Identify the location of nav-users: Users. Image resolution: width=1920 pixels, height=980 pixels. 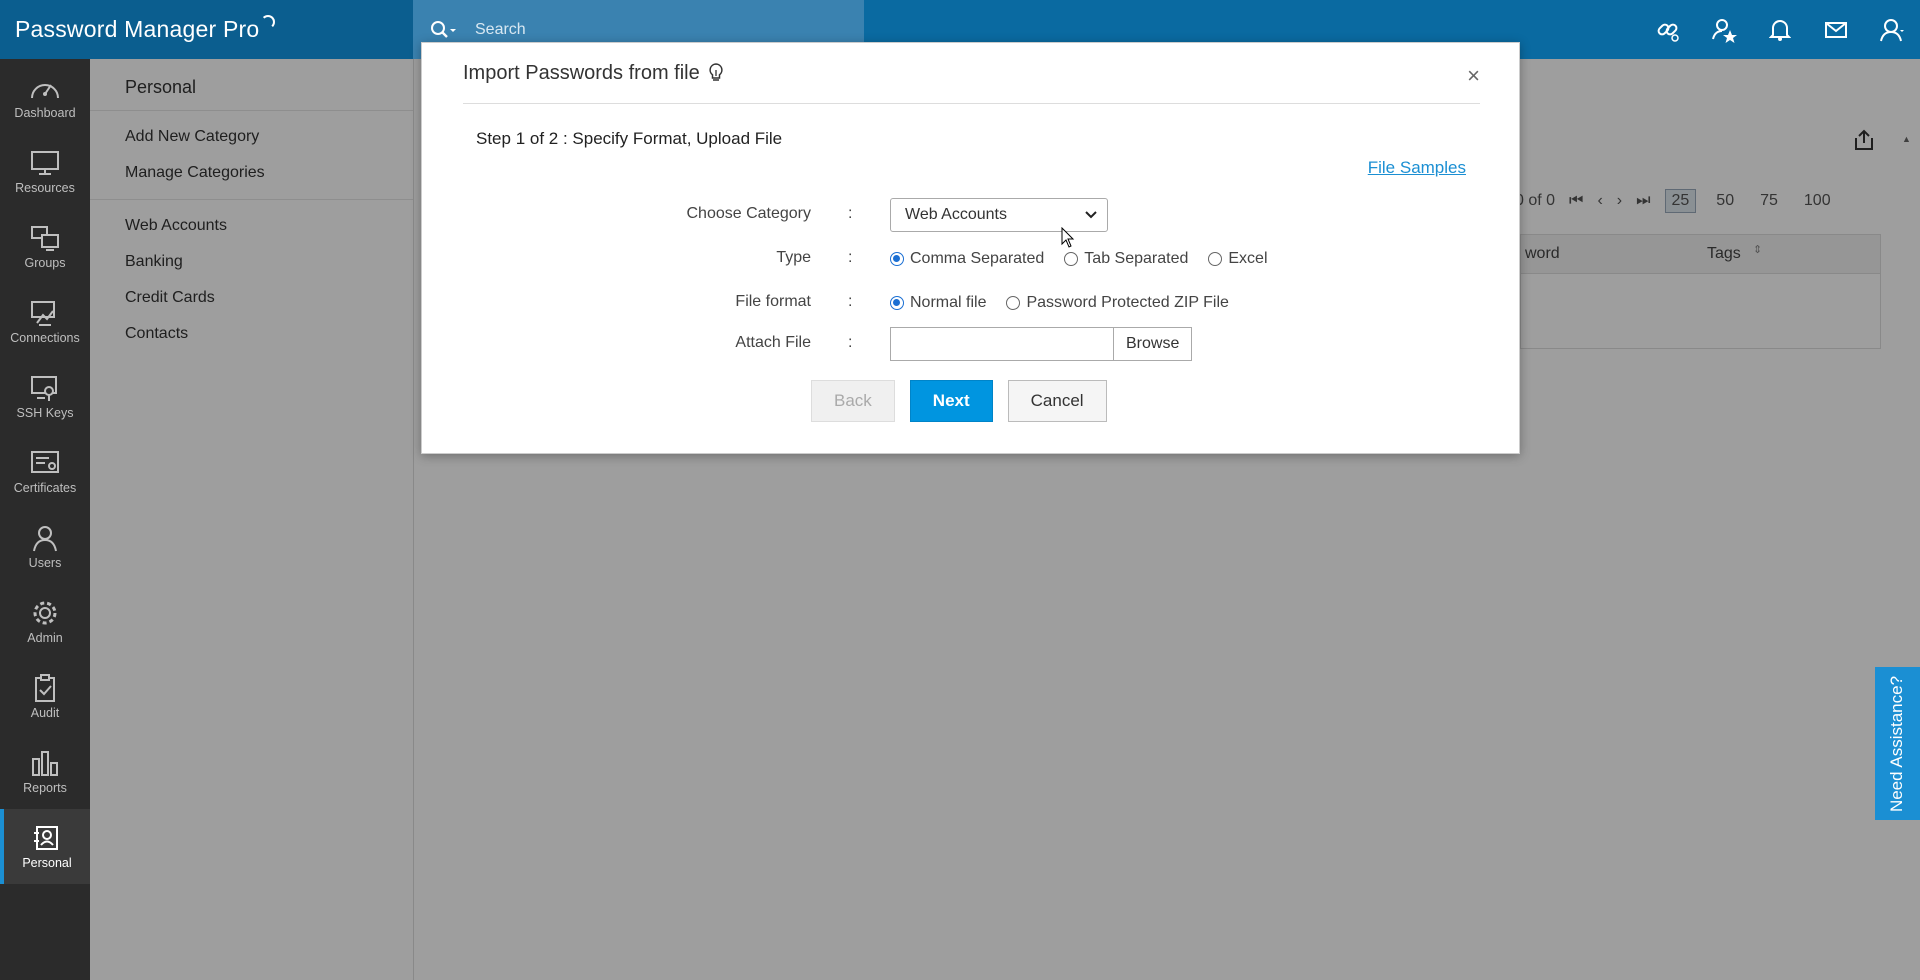
(45, 546).